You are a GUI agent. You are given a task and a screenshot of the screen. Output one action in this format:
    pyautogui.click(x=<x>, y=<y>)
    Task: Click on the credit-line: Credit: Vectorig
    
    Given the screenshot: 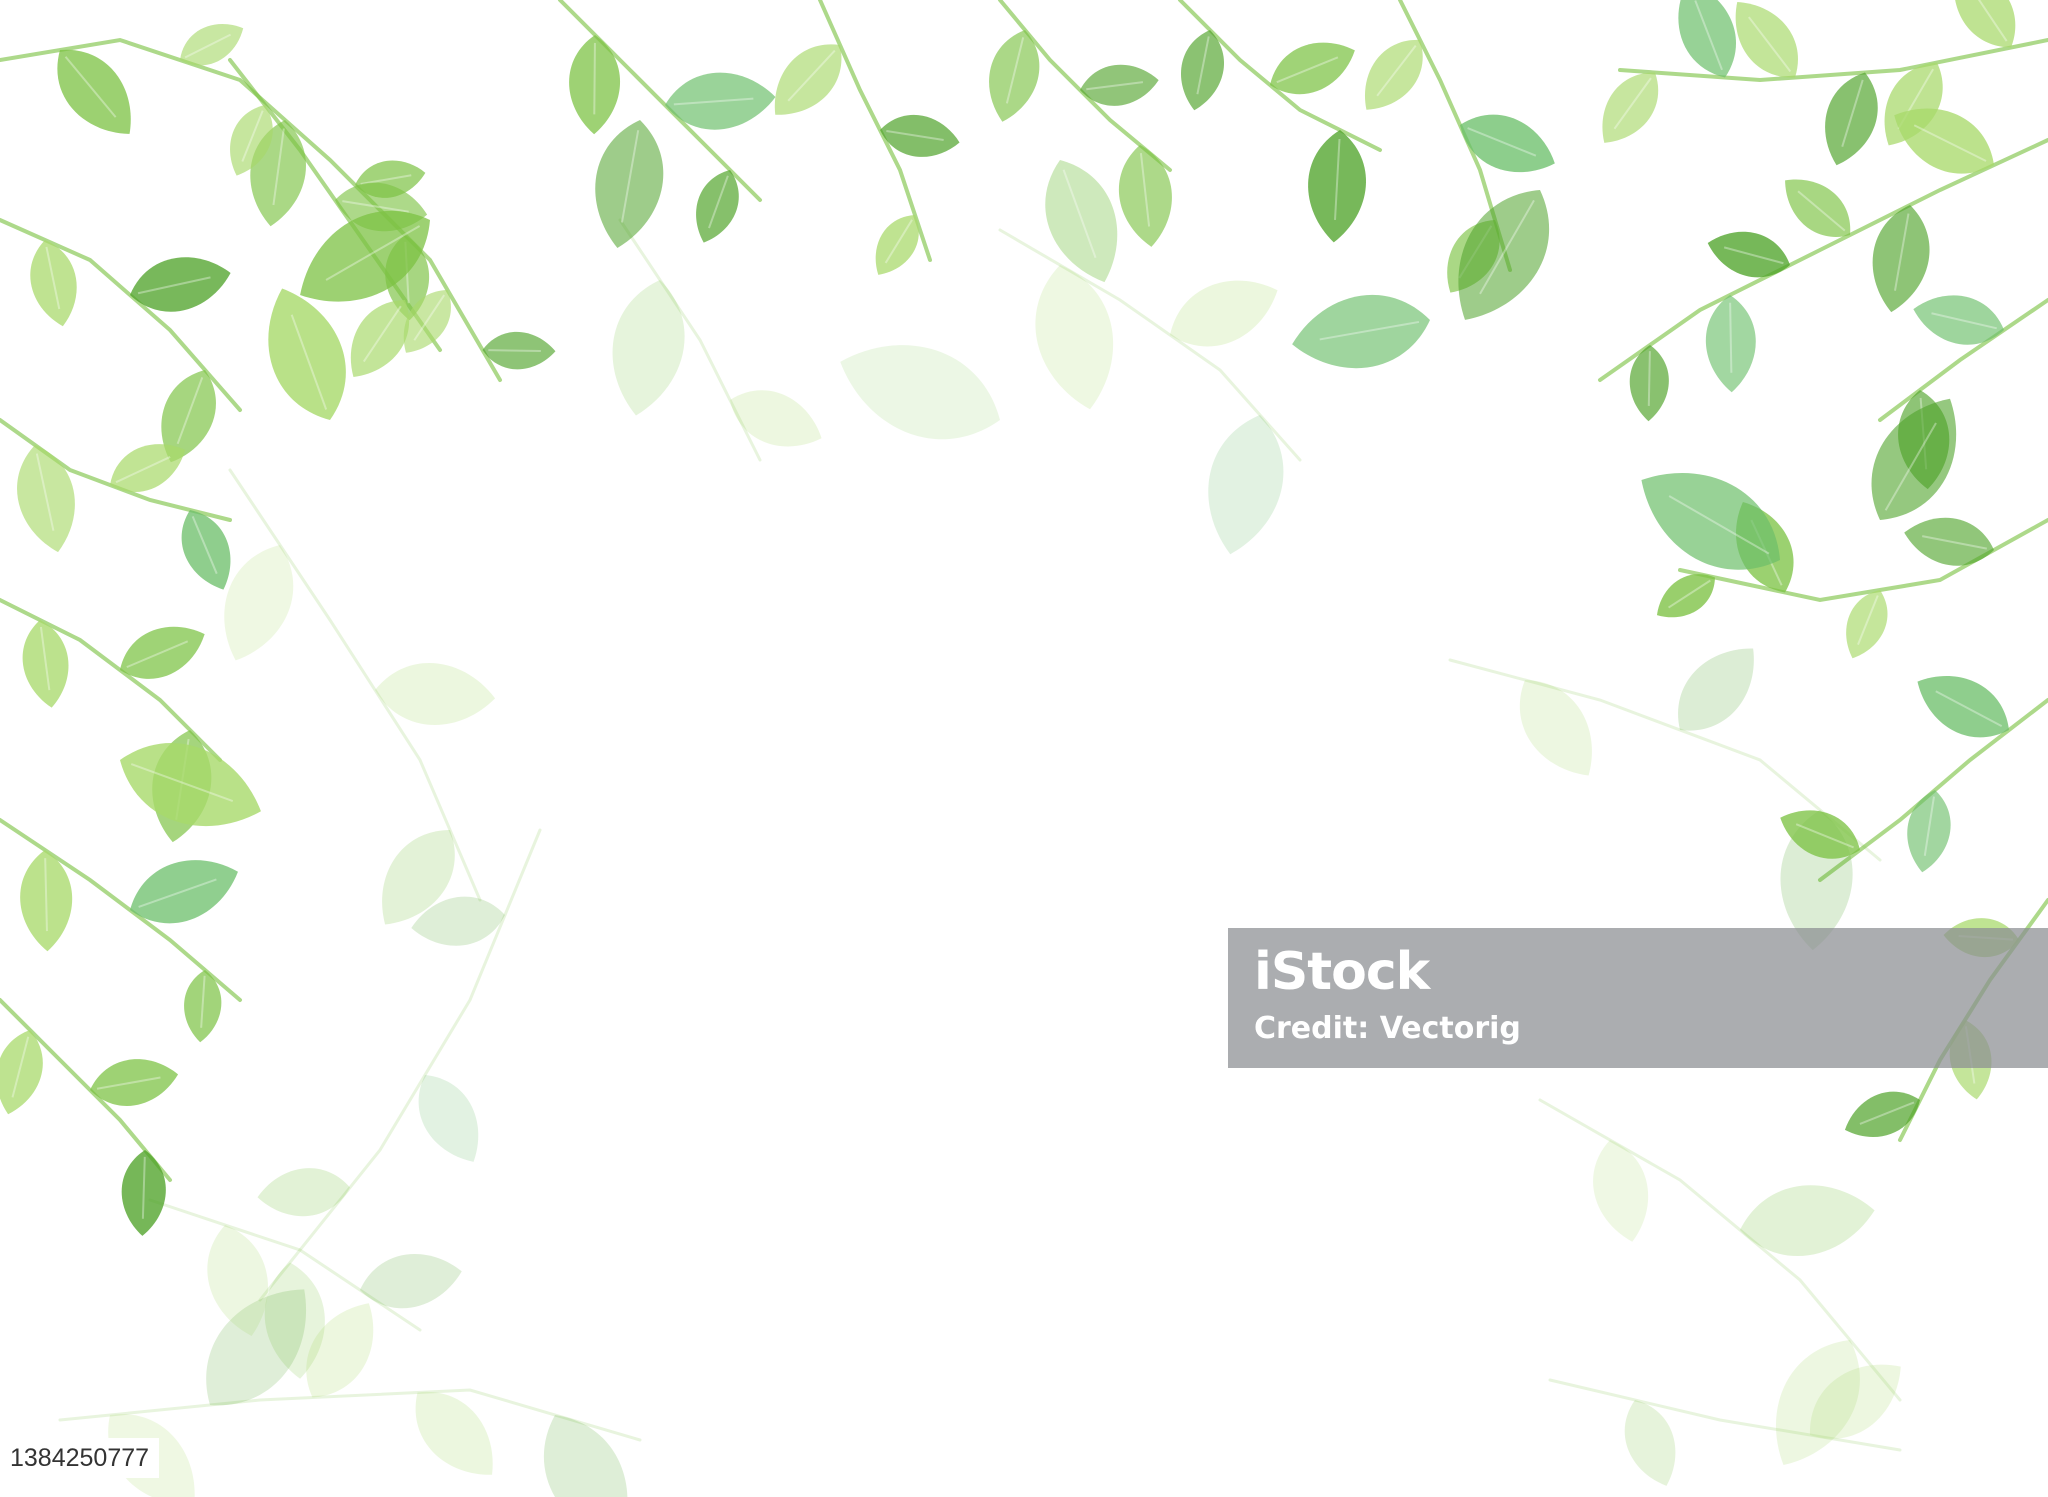 What is the action you would take?
    pyautogui.click(x=1387, y=1028)
    